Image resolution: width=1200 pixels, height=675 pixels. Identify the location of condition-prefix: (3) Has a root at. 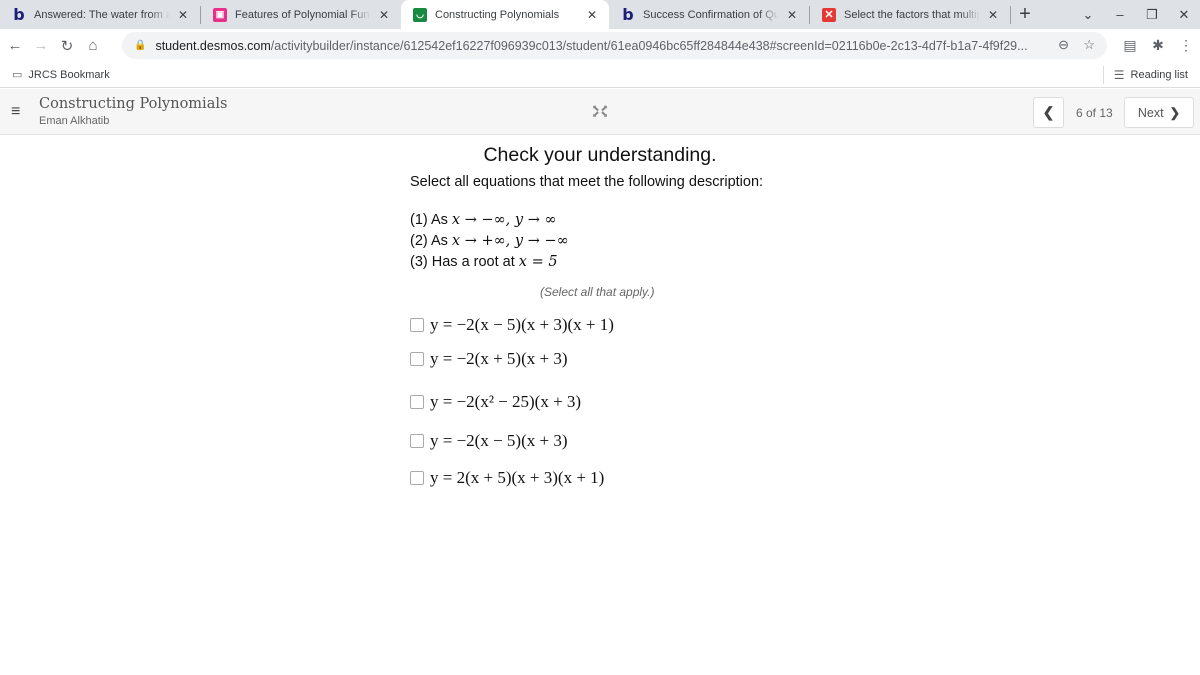
(464, 262).